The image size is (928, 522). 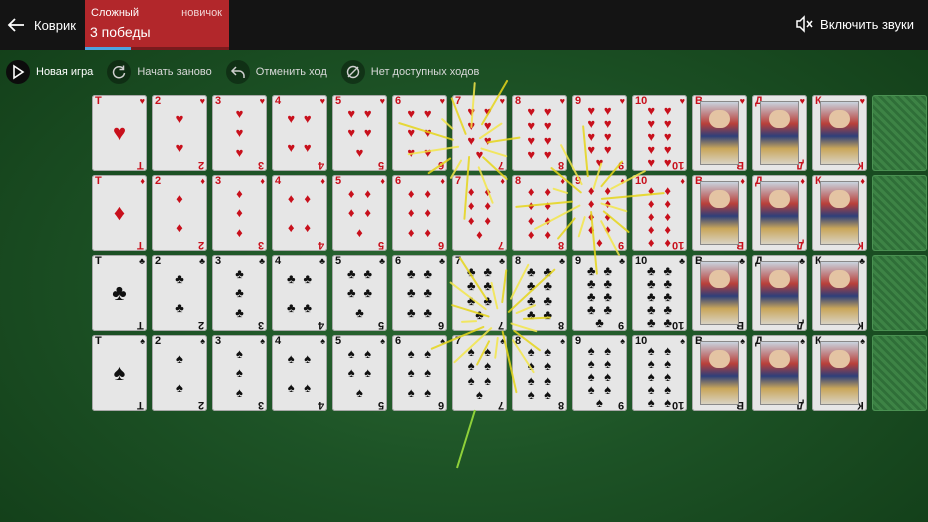 What do you see at coordinates (479, 293) in the screenshot?
I see `playing-card: 7 ♣ 7 ♣ ♣ ♣ ♣ ♣ ♣ ♣` at bounding box center [479, 293].